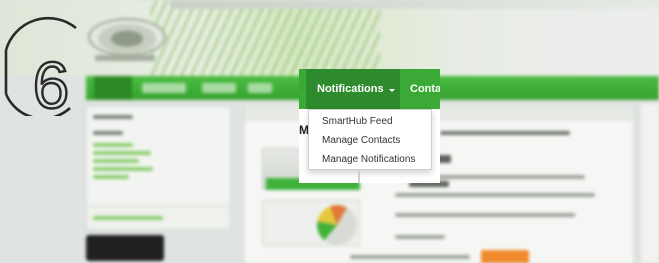 Image resolution: width=659 pixels, height=263 pixels. Describe the element at coordinates (391, 90) in the screenshot. I see `caret-down-icon` at that location.